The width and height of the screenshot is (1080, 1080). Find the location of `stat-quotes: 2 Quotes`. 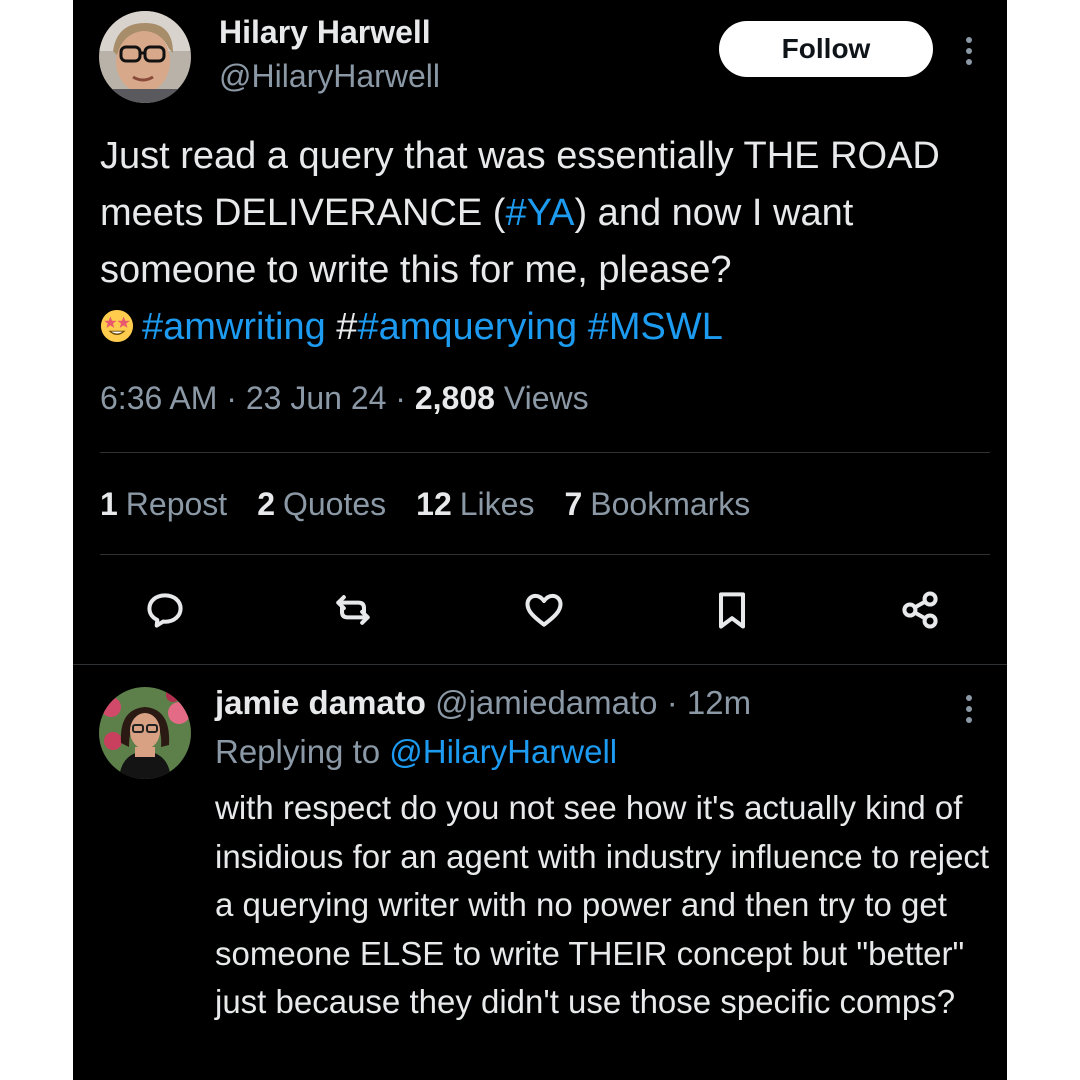

stat-quotes: 2 Quotes is located at coordinates (321, 504).